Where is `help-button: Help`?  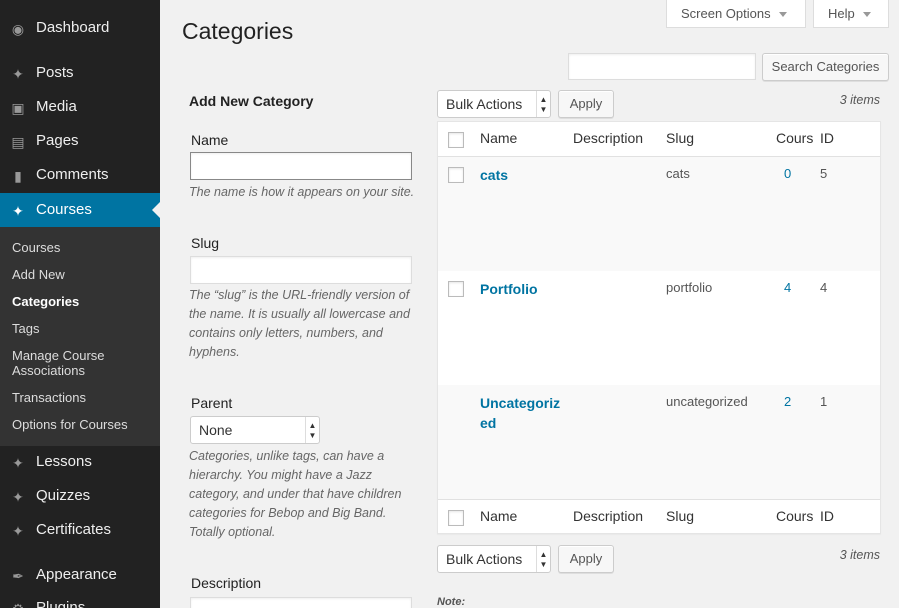 help-button: Help is located at coordinates (851, 14).